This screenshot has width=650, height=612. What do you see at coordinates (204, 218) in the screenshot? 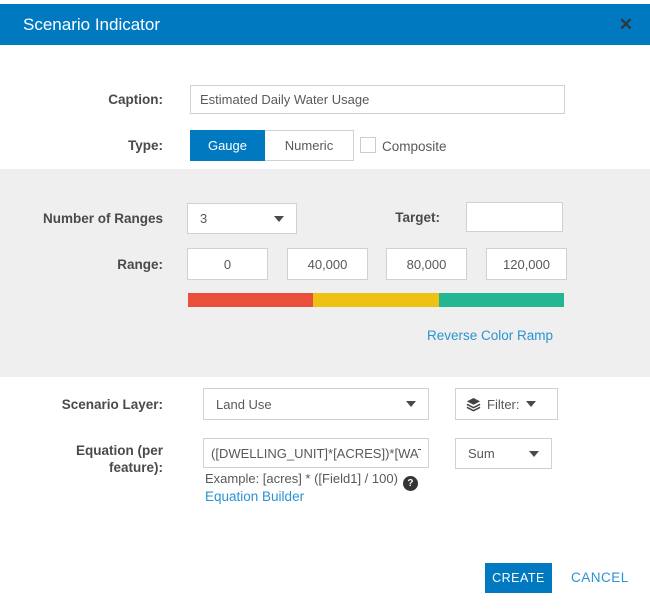
I see `number-of-ranges-value: 3` at bounding box center [204, 218].